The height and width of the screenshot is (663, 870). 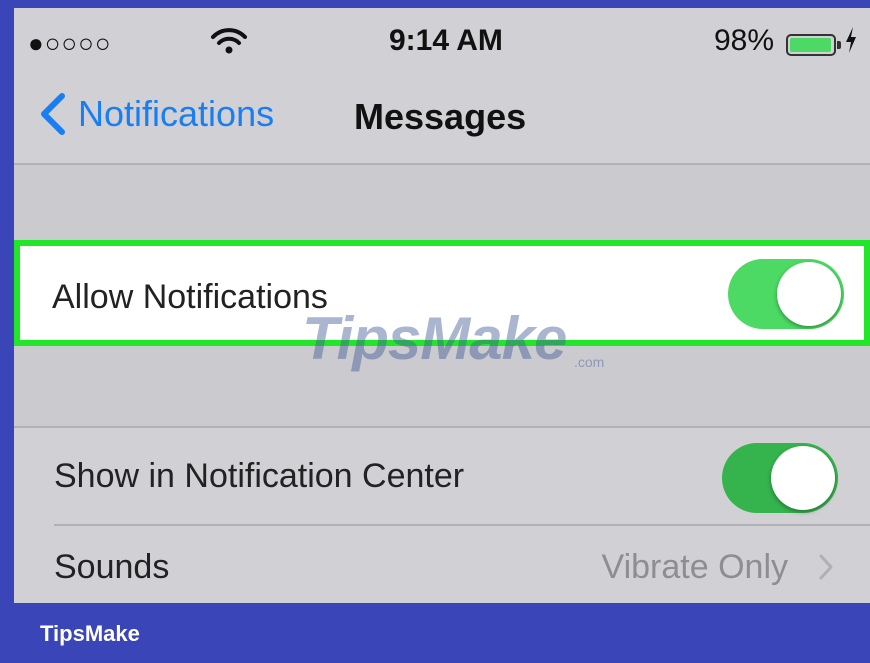 I want to click on sounds-row: Sounds Vibrate Only, so click(x=442, y=564).